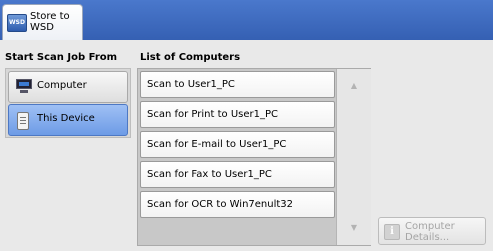 The width and height of the screenshot is (493, 251). I want to click on option-this-device: This Device, so click(68, 120).